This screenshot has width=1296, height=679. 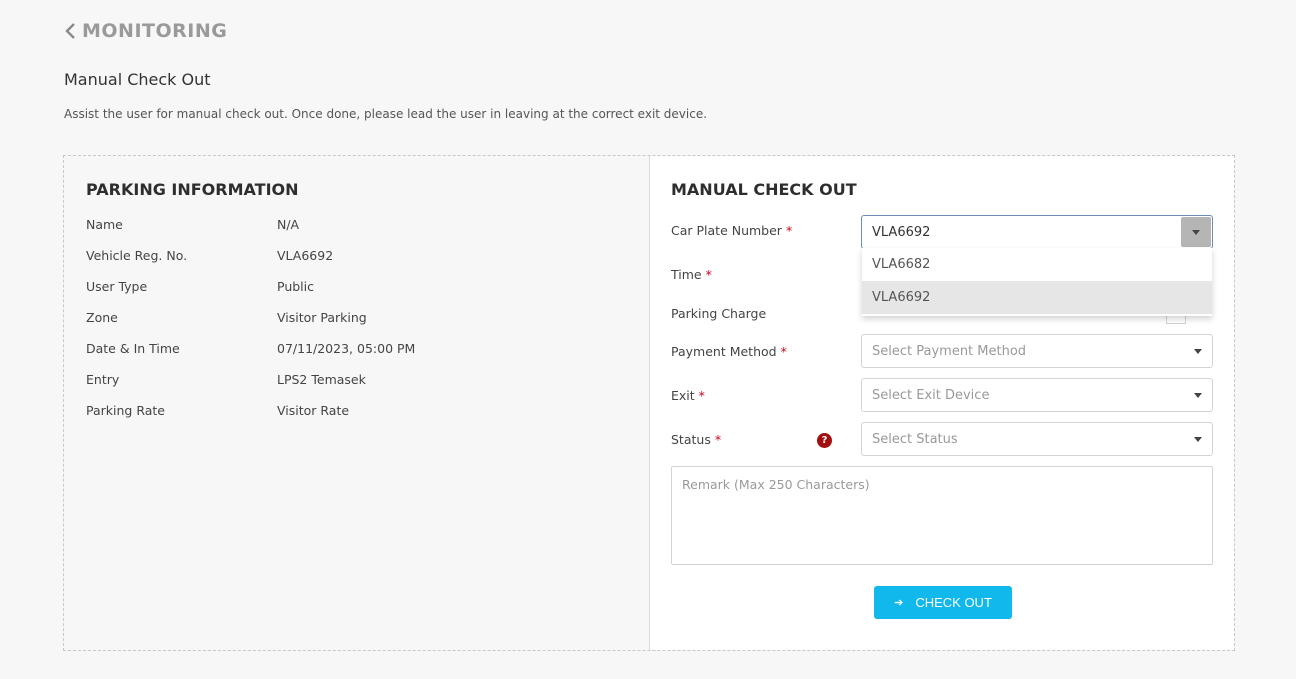 What do you see at coordinates (288, 224) in the screenshot?
I see `info-value: N/A` at bounding box center [288, 224].